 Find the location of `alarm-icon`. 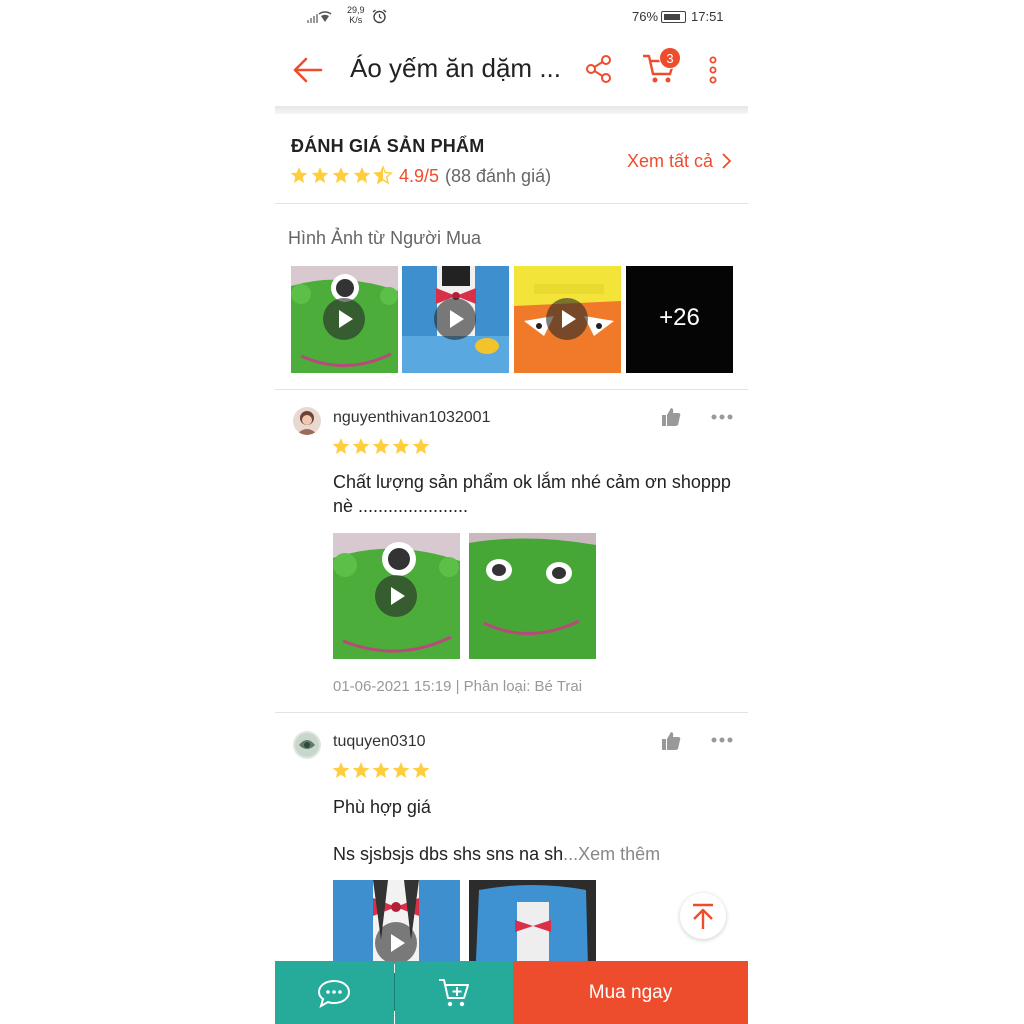

alarm-icon is located at coordinates (379, 16).